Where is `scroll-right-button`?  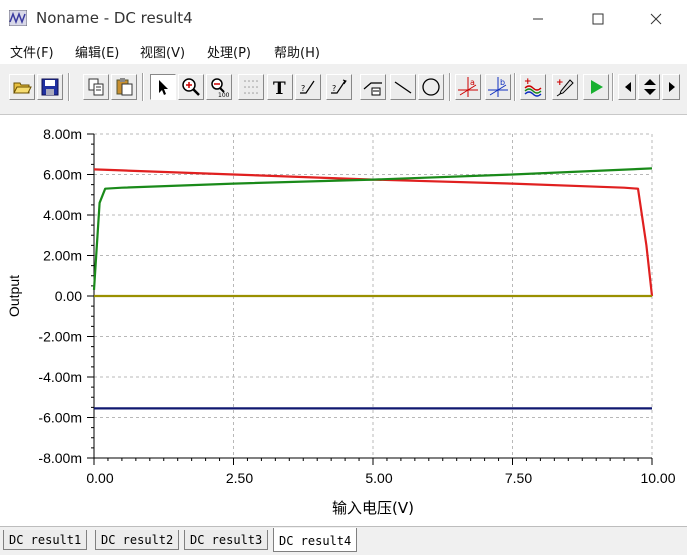
scroll-right-button is located at coordinates (671, 87).